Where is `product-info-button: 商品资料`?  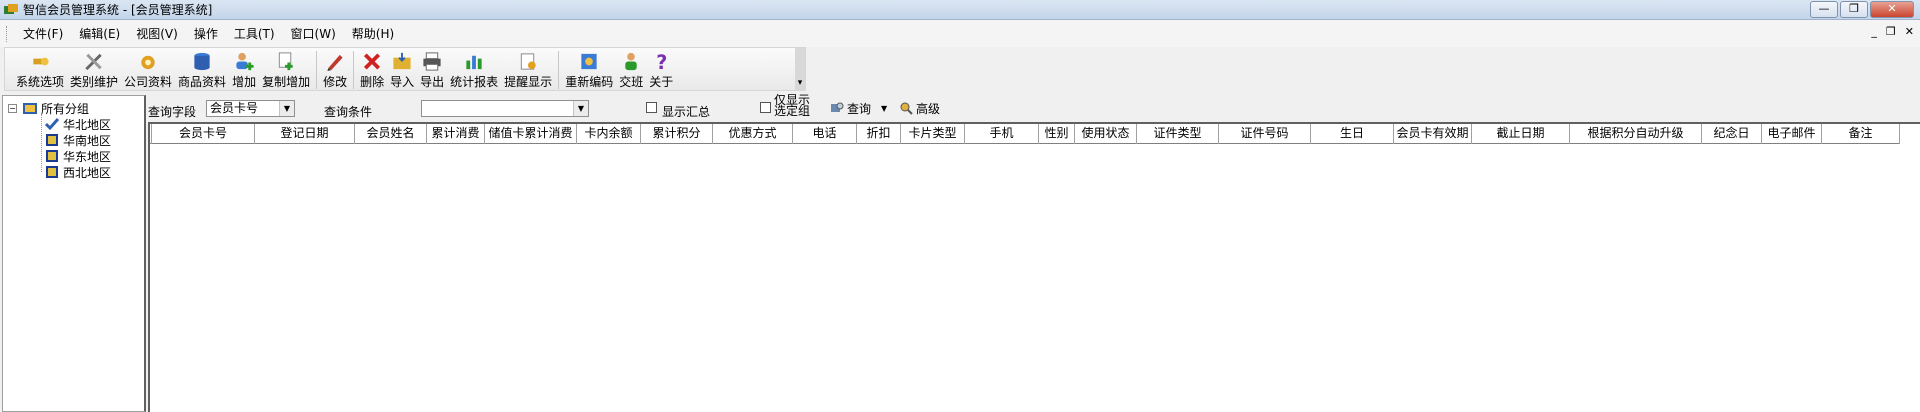
product-info-button: 商品资料 is located at coordinates (202, 69).